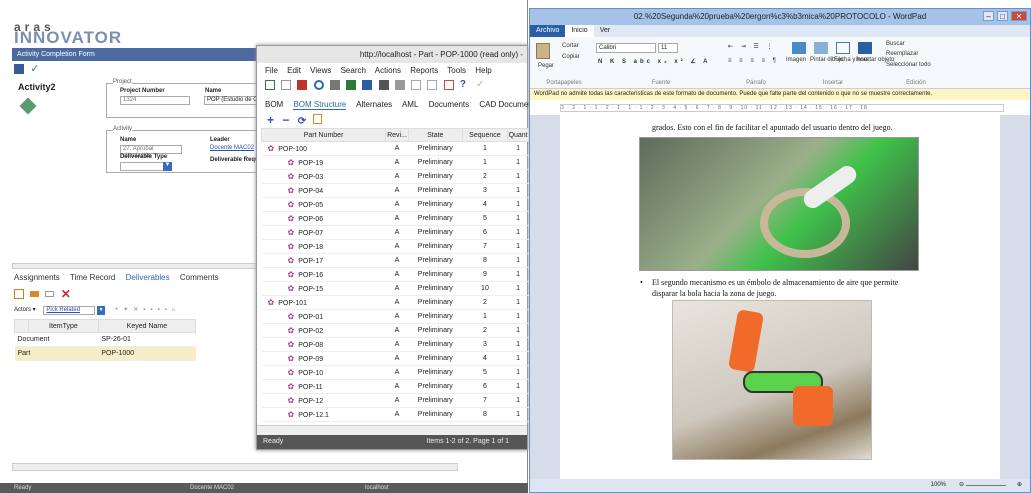 This screenshot has width=1031, height=493. I want to click on tab-archivo: Archivo, so click(548, 31).